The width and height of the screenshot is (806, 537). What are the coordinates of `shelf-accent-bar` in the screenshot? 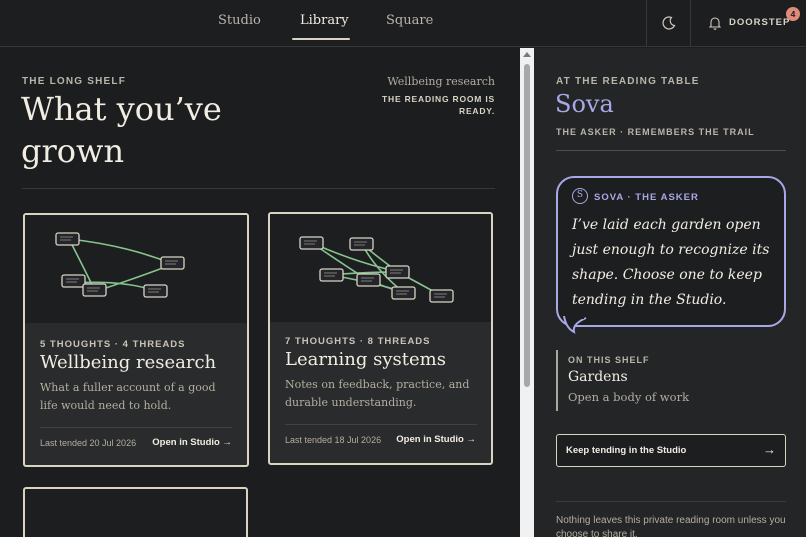 It's located at (557, 380).